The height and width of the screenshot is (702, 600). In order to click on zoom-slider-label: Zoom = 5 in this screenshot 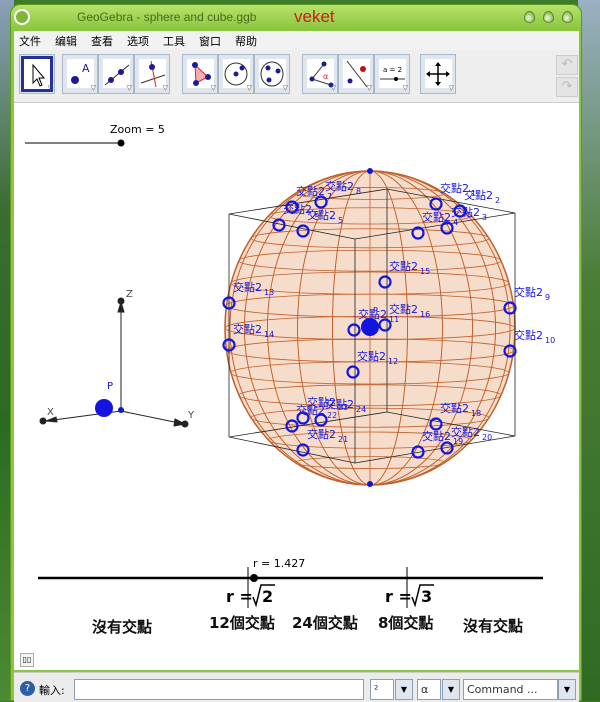, I will do `click(137, 129)`.